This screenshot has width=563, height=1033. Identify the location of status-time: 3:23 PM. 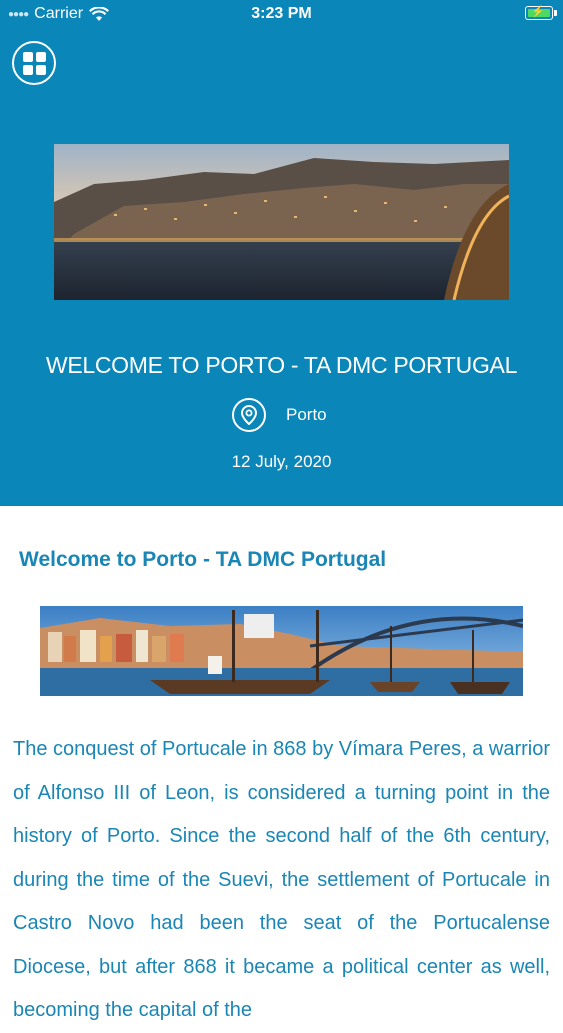
(281, 13).